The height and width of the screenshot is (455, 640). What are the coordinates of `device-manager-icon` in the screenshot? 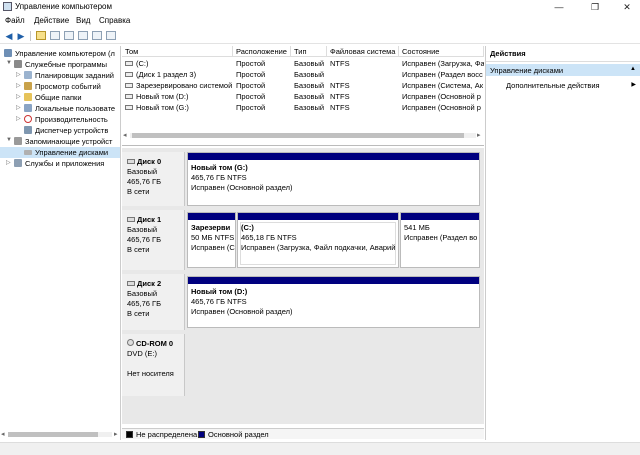 It's located at (28, 130).